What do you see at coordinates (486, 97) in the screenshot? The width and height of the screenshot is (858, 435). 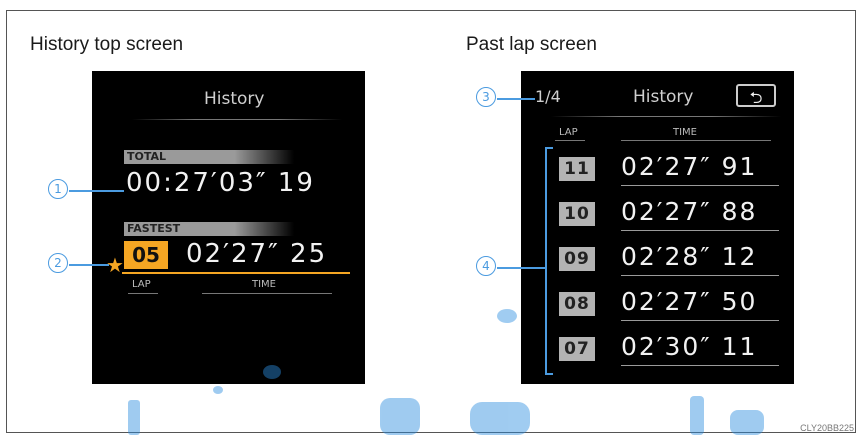 I see `callout-3: 3` at bounding box center [486, 97].